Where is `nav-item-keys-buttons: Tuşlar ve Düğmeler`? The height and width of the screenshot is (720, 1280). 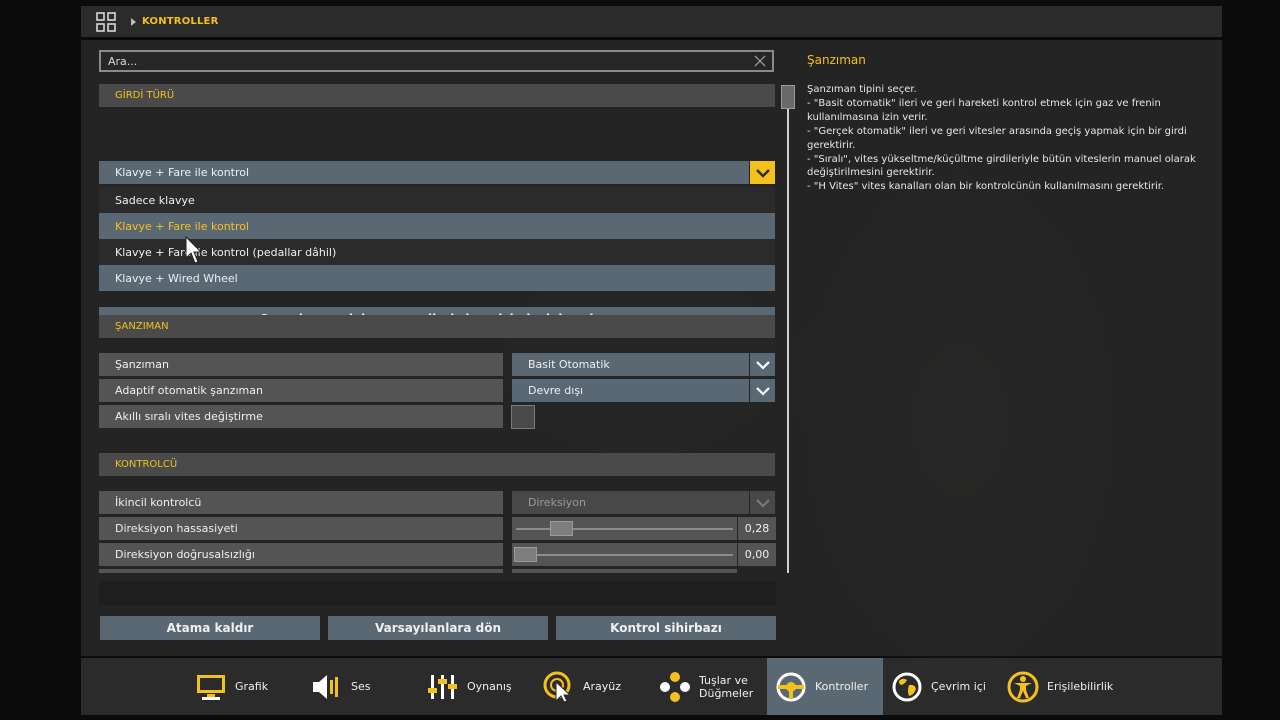 nav-item-keys-buttons: Tuşlar ve Düğmeler is located at coordinates (709, 686).